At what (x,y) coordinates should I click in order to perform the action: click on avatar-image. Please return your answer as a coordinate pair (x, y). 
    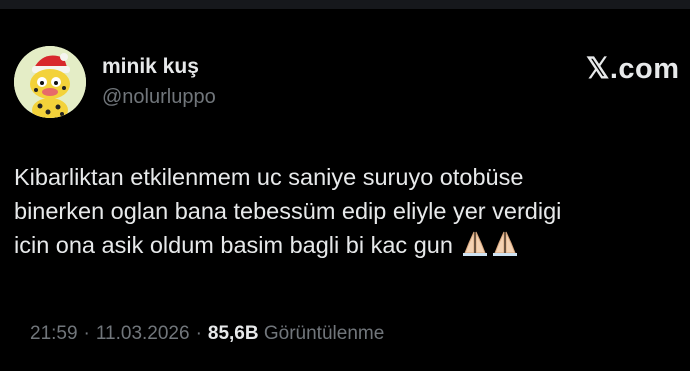
    Looking at the image, I should click on (50, 82).